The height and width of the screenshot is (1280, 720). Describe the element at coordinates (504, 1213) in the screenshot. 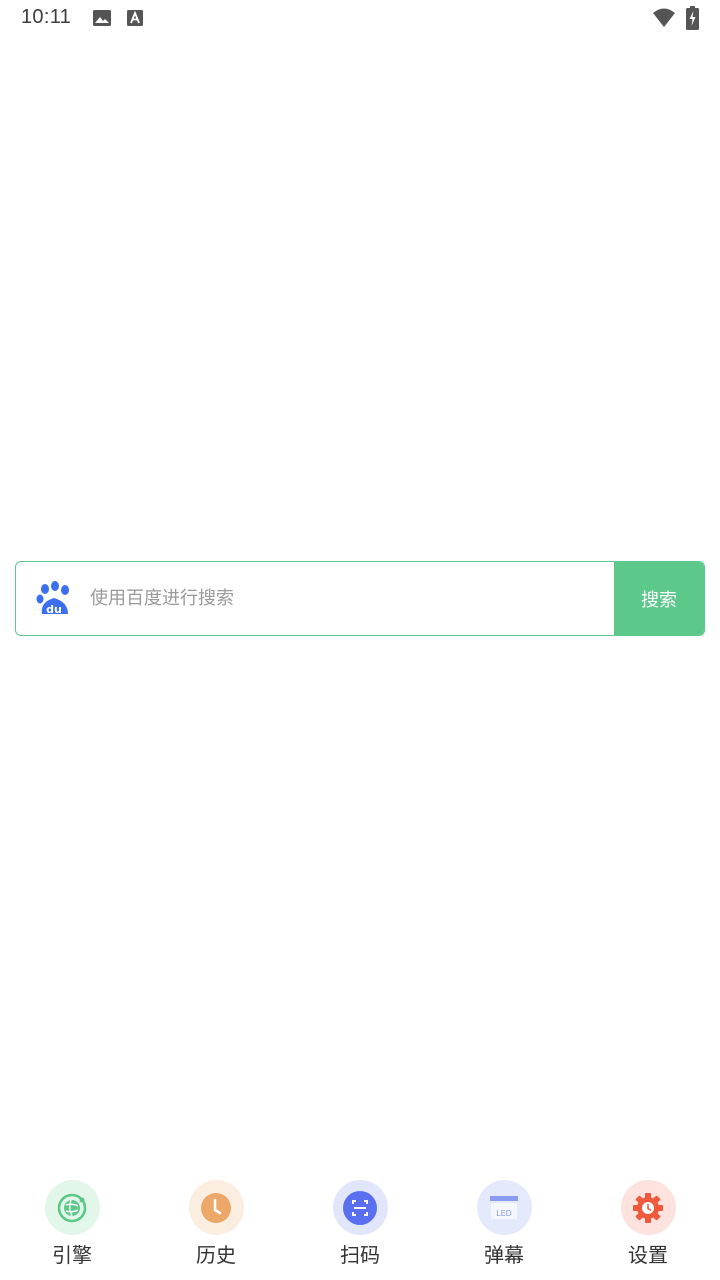

I see `led-icon-text: LED` at that location.